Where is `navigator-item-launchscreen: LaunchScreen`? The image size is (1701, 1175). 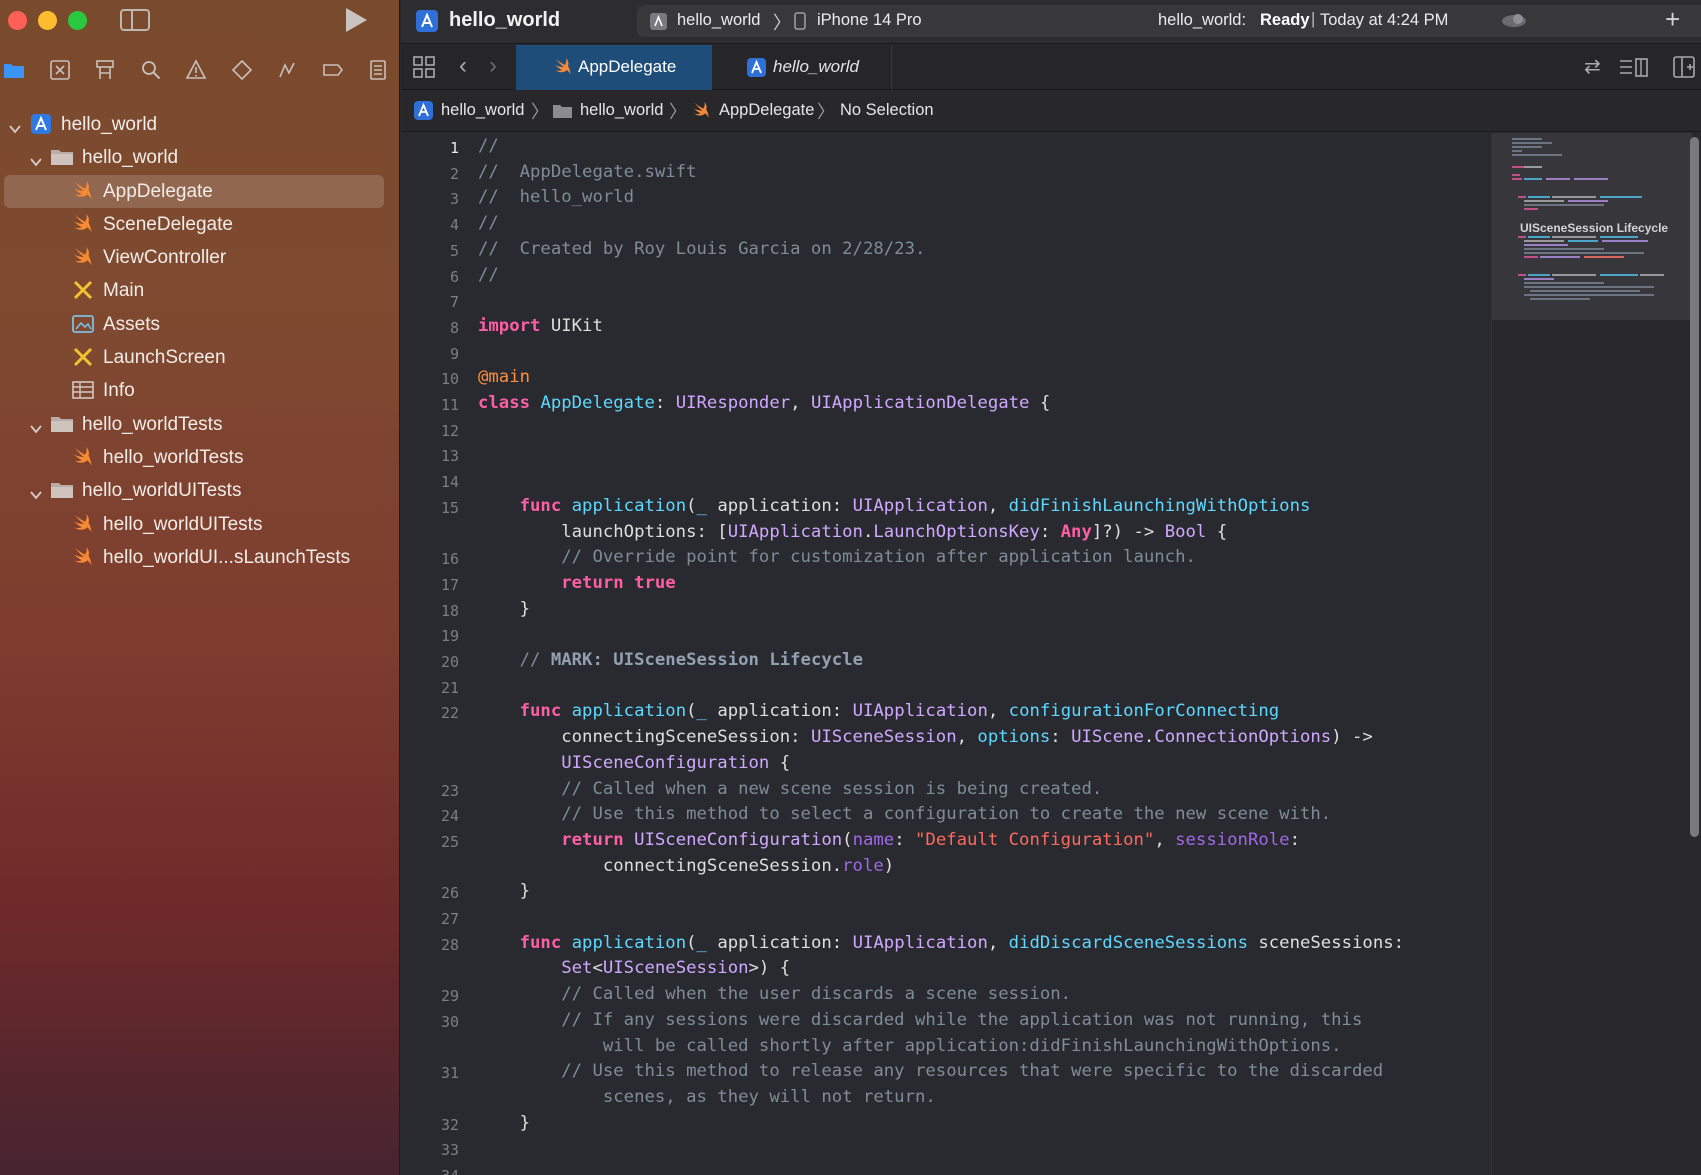 navigator-item-launchscreen: LaunchScreen is located at coordinates (200, 357).